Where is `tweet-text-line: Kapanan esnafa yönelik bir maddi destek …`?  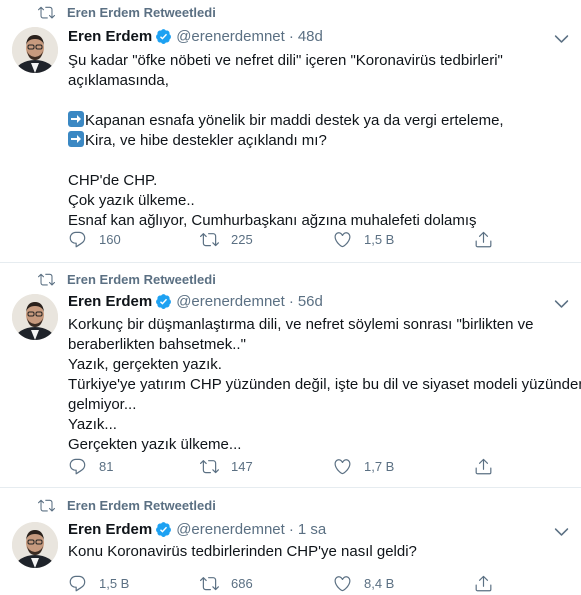 tweet-text-line: Kapanan esnafa yönelik bir maddi destek … is located at coordinates (324, 121).